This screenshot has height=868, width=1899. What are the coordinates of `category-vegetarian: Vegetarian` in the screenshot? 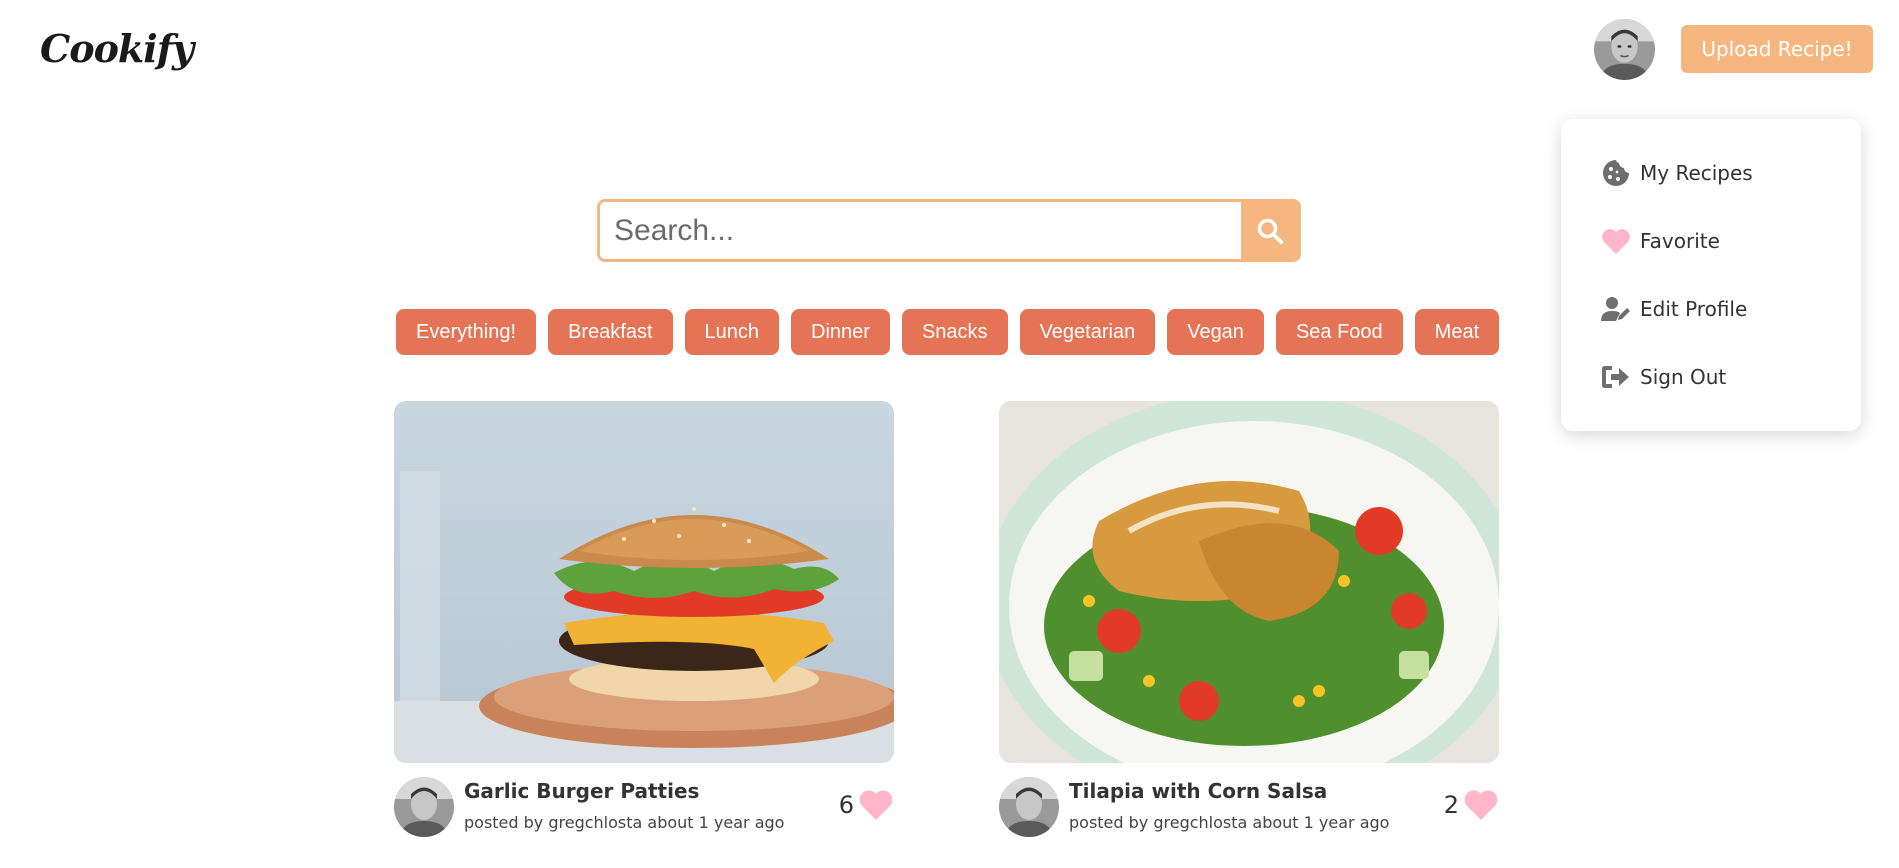 It's located at (1087, 332).